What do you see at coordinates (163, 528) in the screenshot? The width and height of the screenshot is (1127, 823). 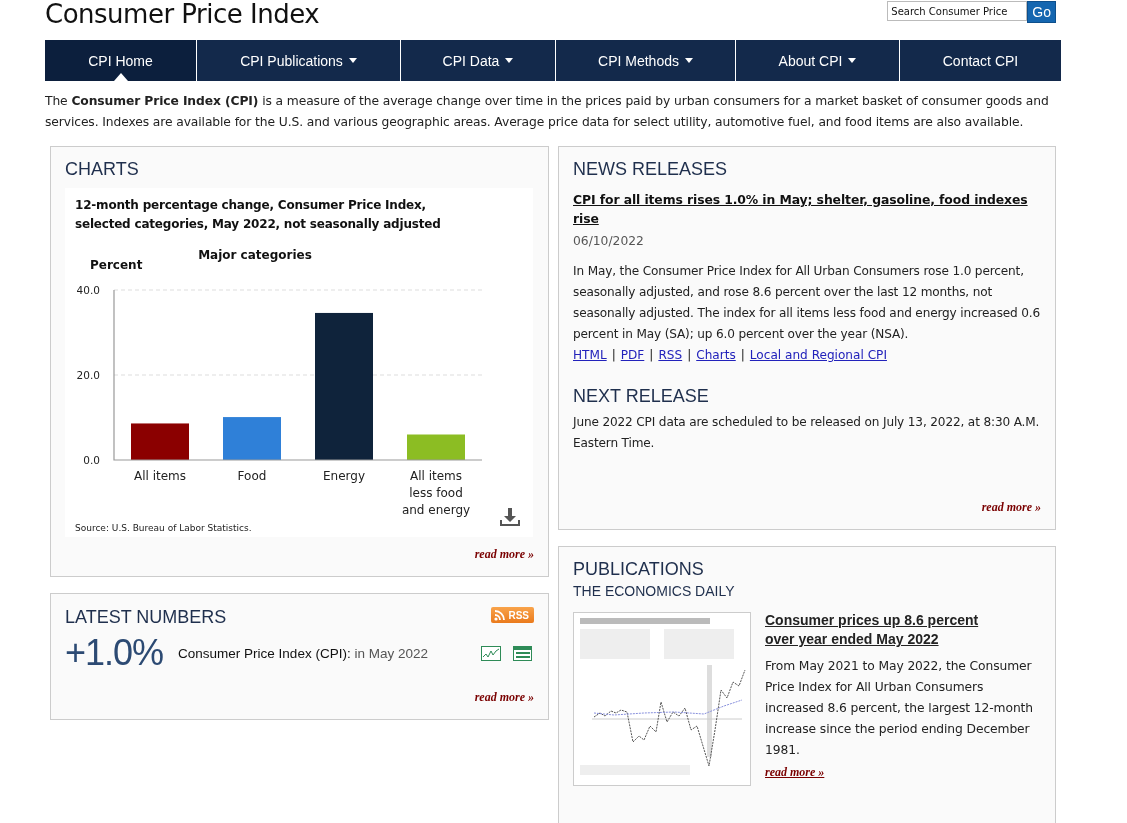 I see `chart-source: Source: U.S. Bureau of Labor Statistics.` at bounding box center [163, 528].